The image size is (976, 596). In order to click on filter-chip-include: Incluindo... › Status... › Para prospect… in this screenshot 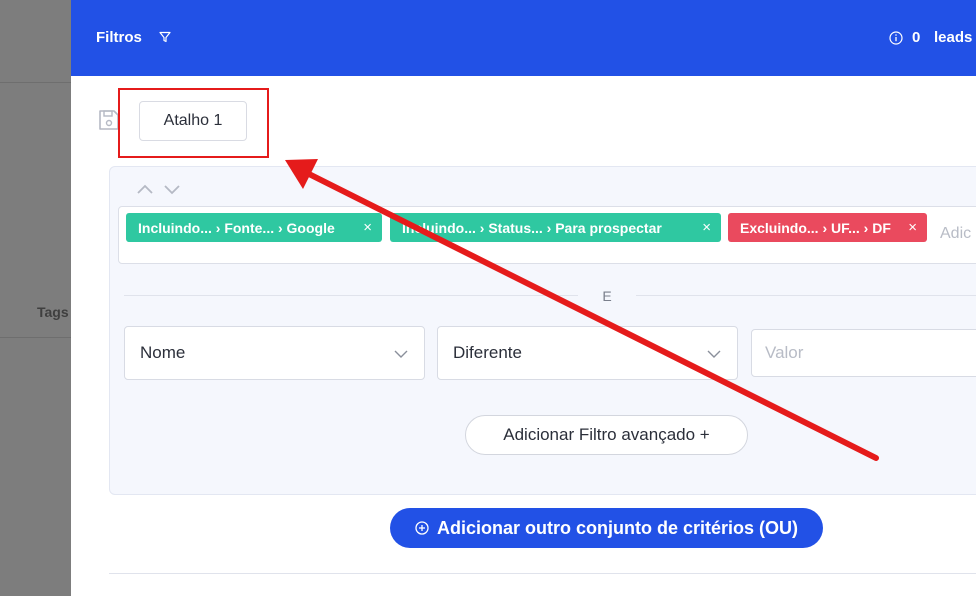, I will do `click(555, 227)`.